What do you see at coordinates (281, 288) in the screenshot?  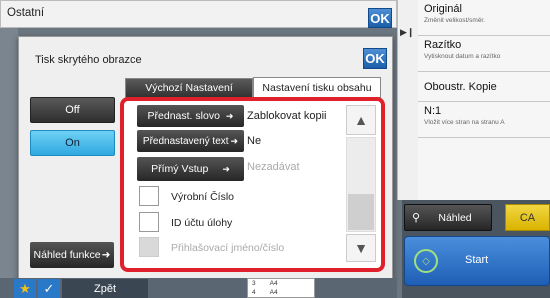 I see `tray-indicator: 3 A4 4 A4` at bounding box center [281, 288].